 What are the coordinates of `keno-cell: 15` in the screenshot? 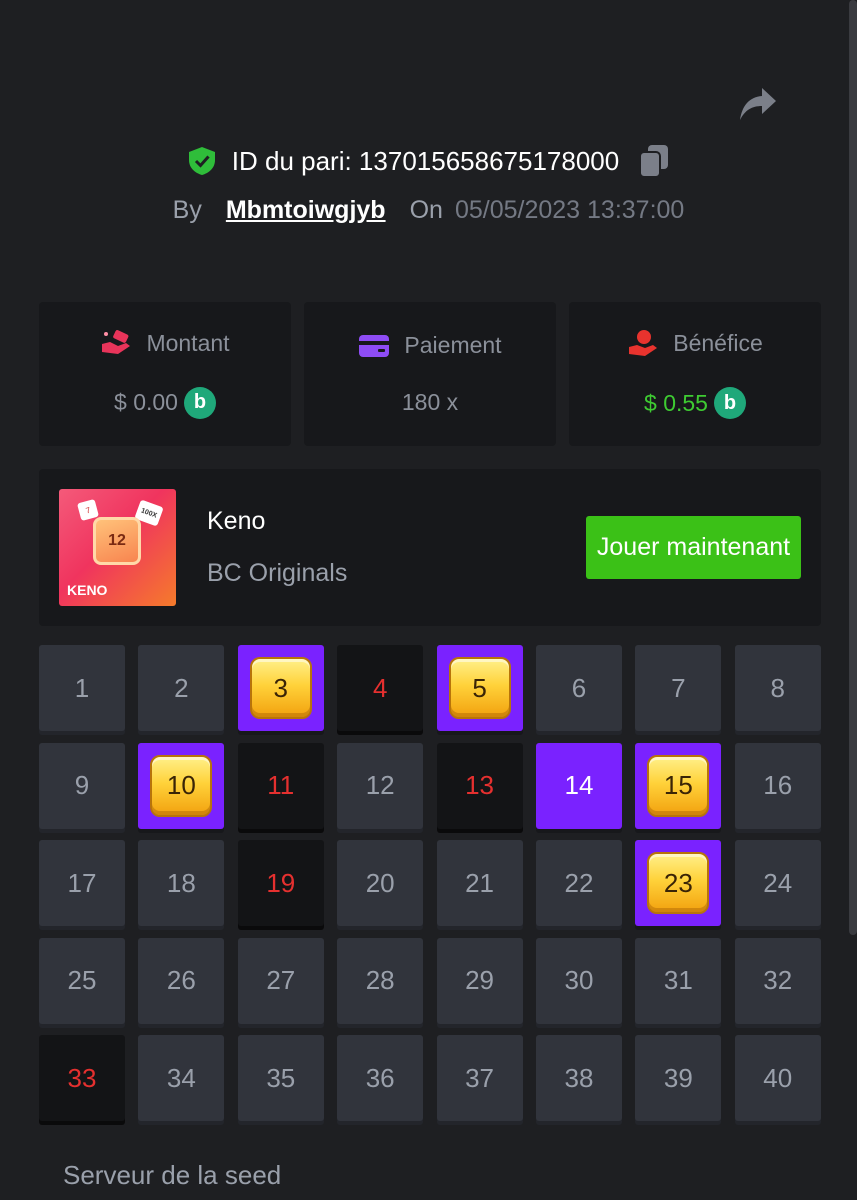 It's located at (678, 785).